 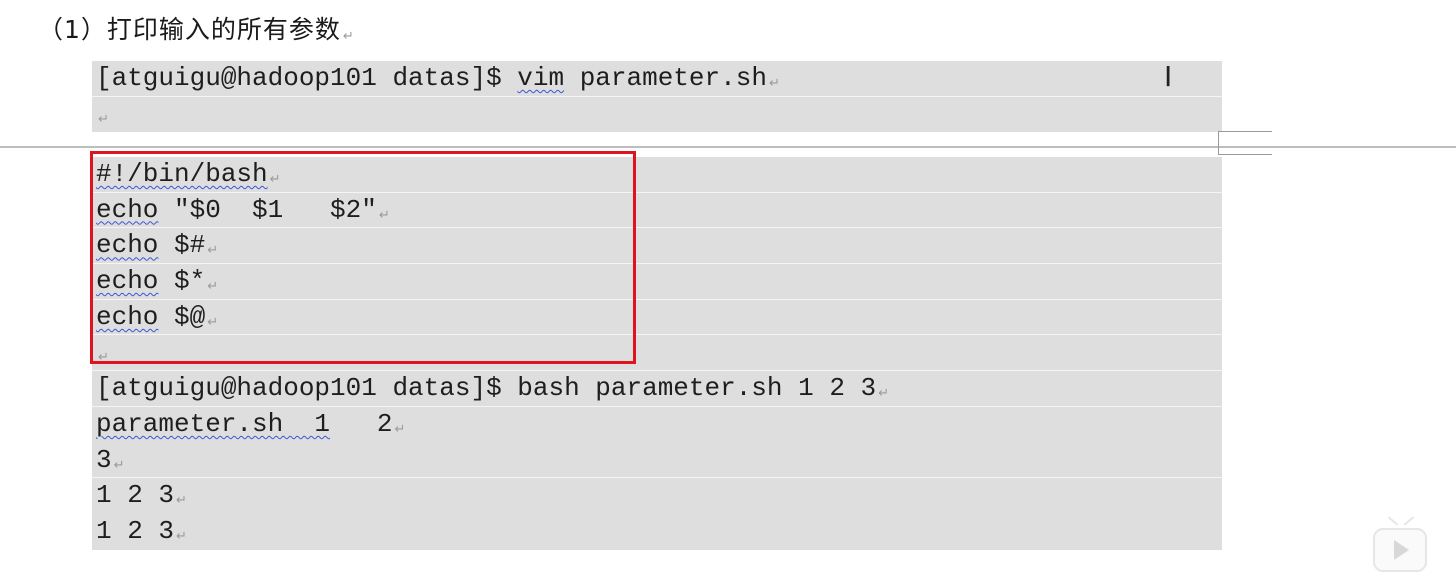 What do you see at coordinates (657, 246) in the screenshot?
I see `code-line: echo $# ↵` at bounding box center [657, 246].